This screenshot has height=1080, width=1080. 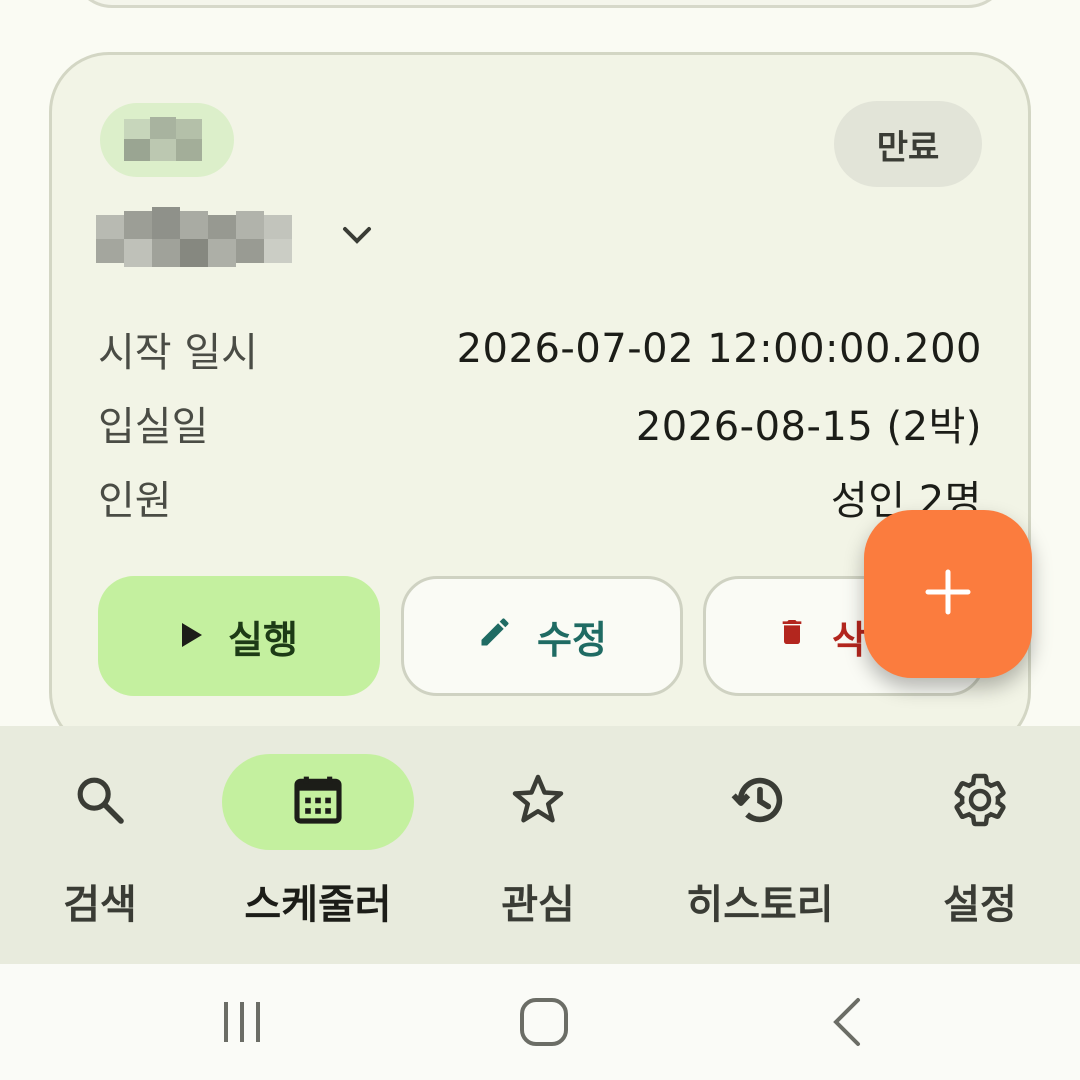 I want to click on nav-label: 히스토리, so click(x=760, y=905).